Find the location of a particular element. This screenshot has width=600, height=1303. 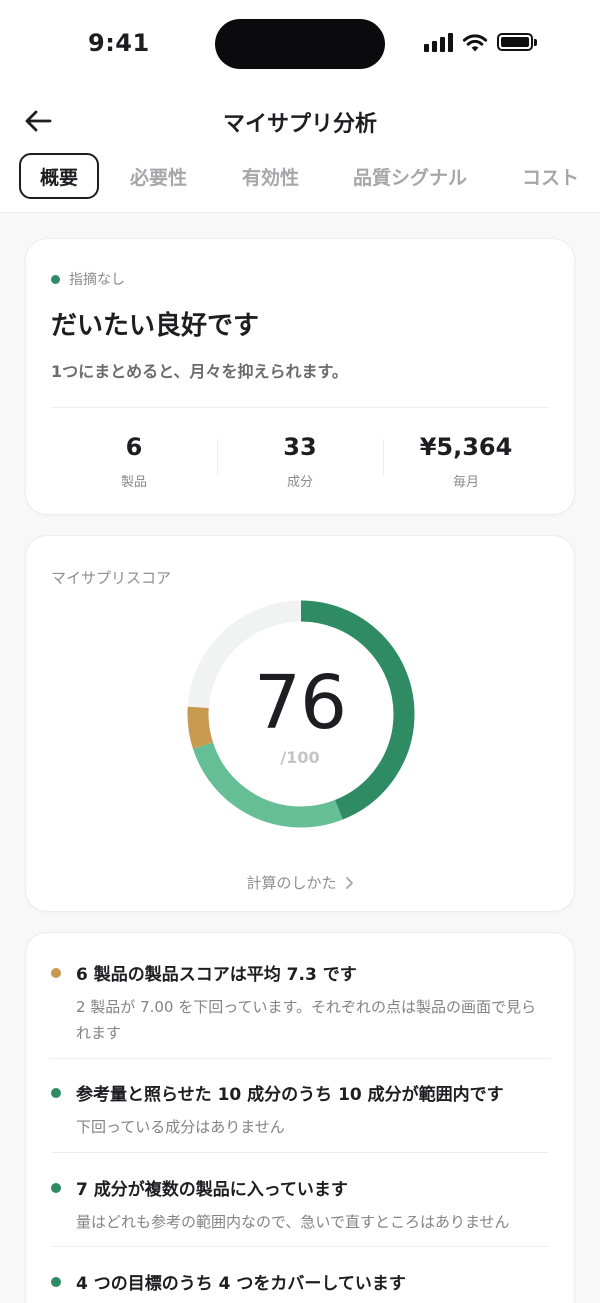

stat-label: 成分 is located at coordinates (299, 482).